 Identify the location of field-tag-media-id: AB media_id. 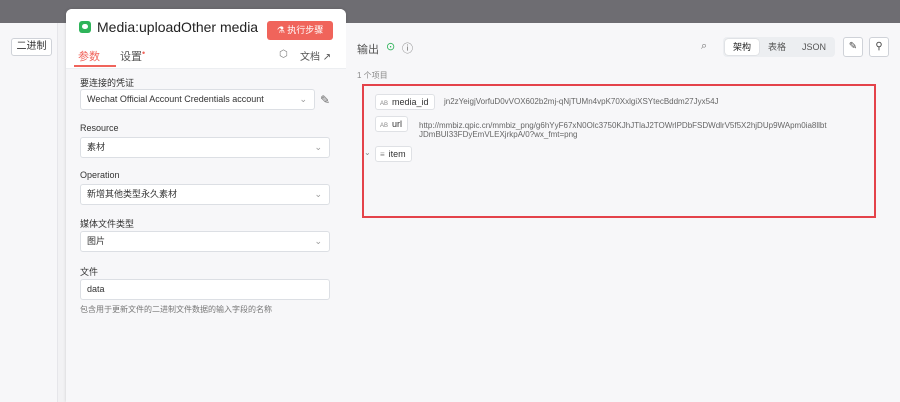
(405, 102).